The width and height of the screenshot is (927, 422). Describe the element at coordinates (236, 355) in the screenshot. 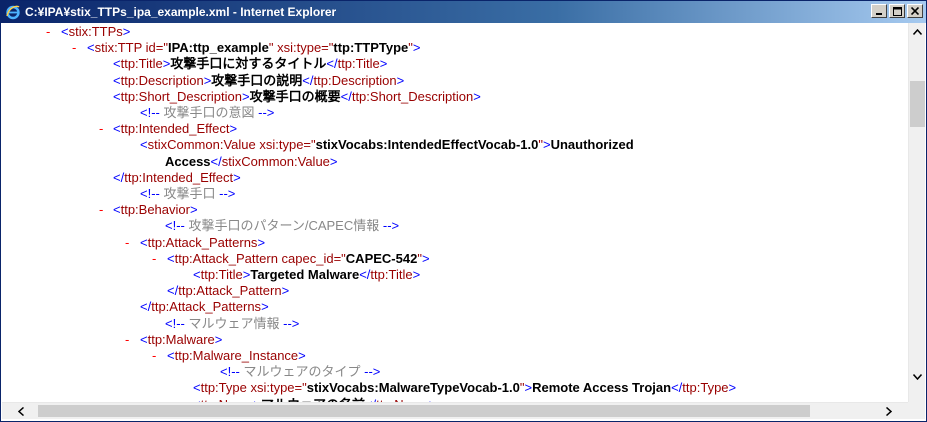

I see `xml-token-tag: ttp:Malware_Instance` at that location.